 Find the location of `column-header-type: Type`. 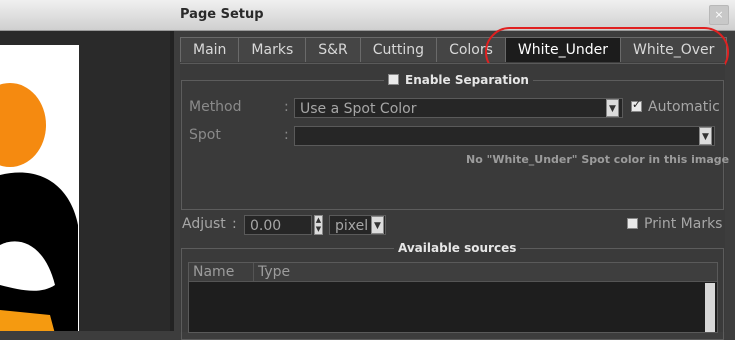

column-header-type: Type is located at coordinates (272, 272).